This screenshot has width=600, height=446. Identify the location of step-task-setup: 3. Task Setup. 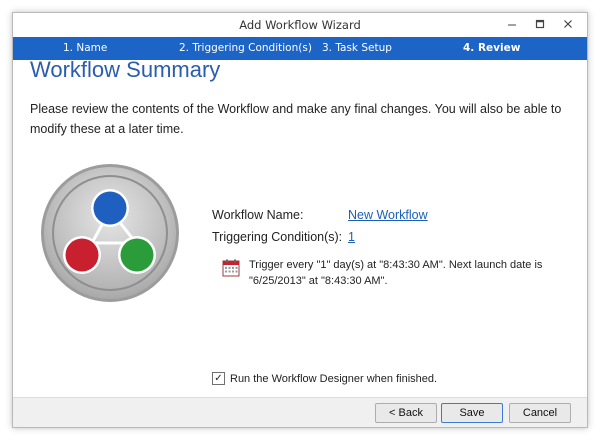
(357, 48).